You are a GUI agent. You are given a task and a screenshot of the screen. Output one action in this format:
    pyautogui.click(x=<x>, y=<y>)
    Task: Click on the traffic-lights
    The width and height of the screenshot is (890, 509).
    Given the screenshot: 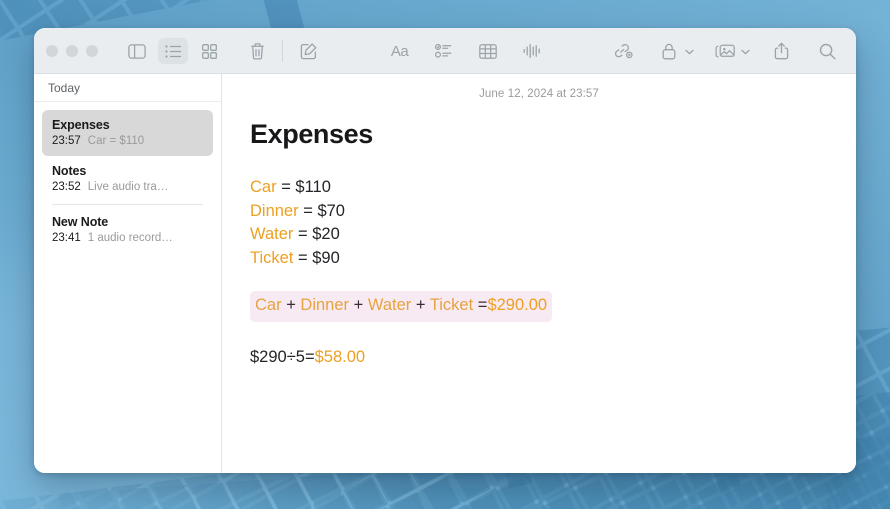 What is the action you would take?
    pyautogui.click(x=72, y=51)
    